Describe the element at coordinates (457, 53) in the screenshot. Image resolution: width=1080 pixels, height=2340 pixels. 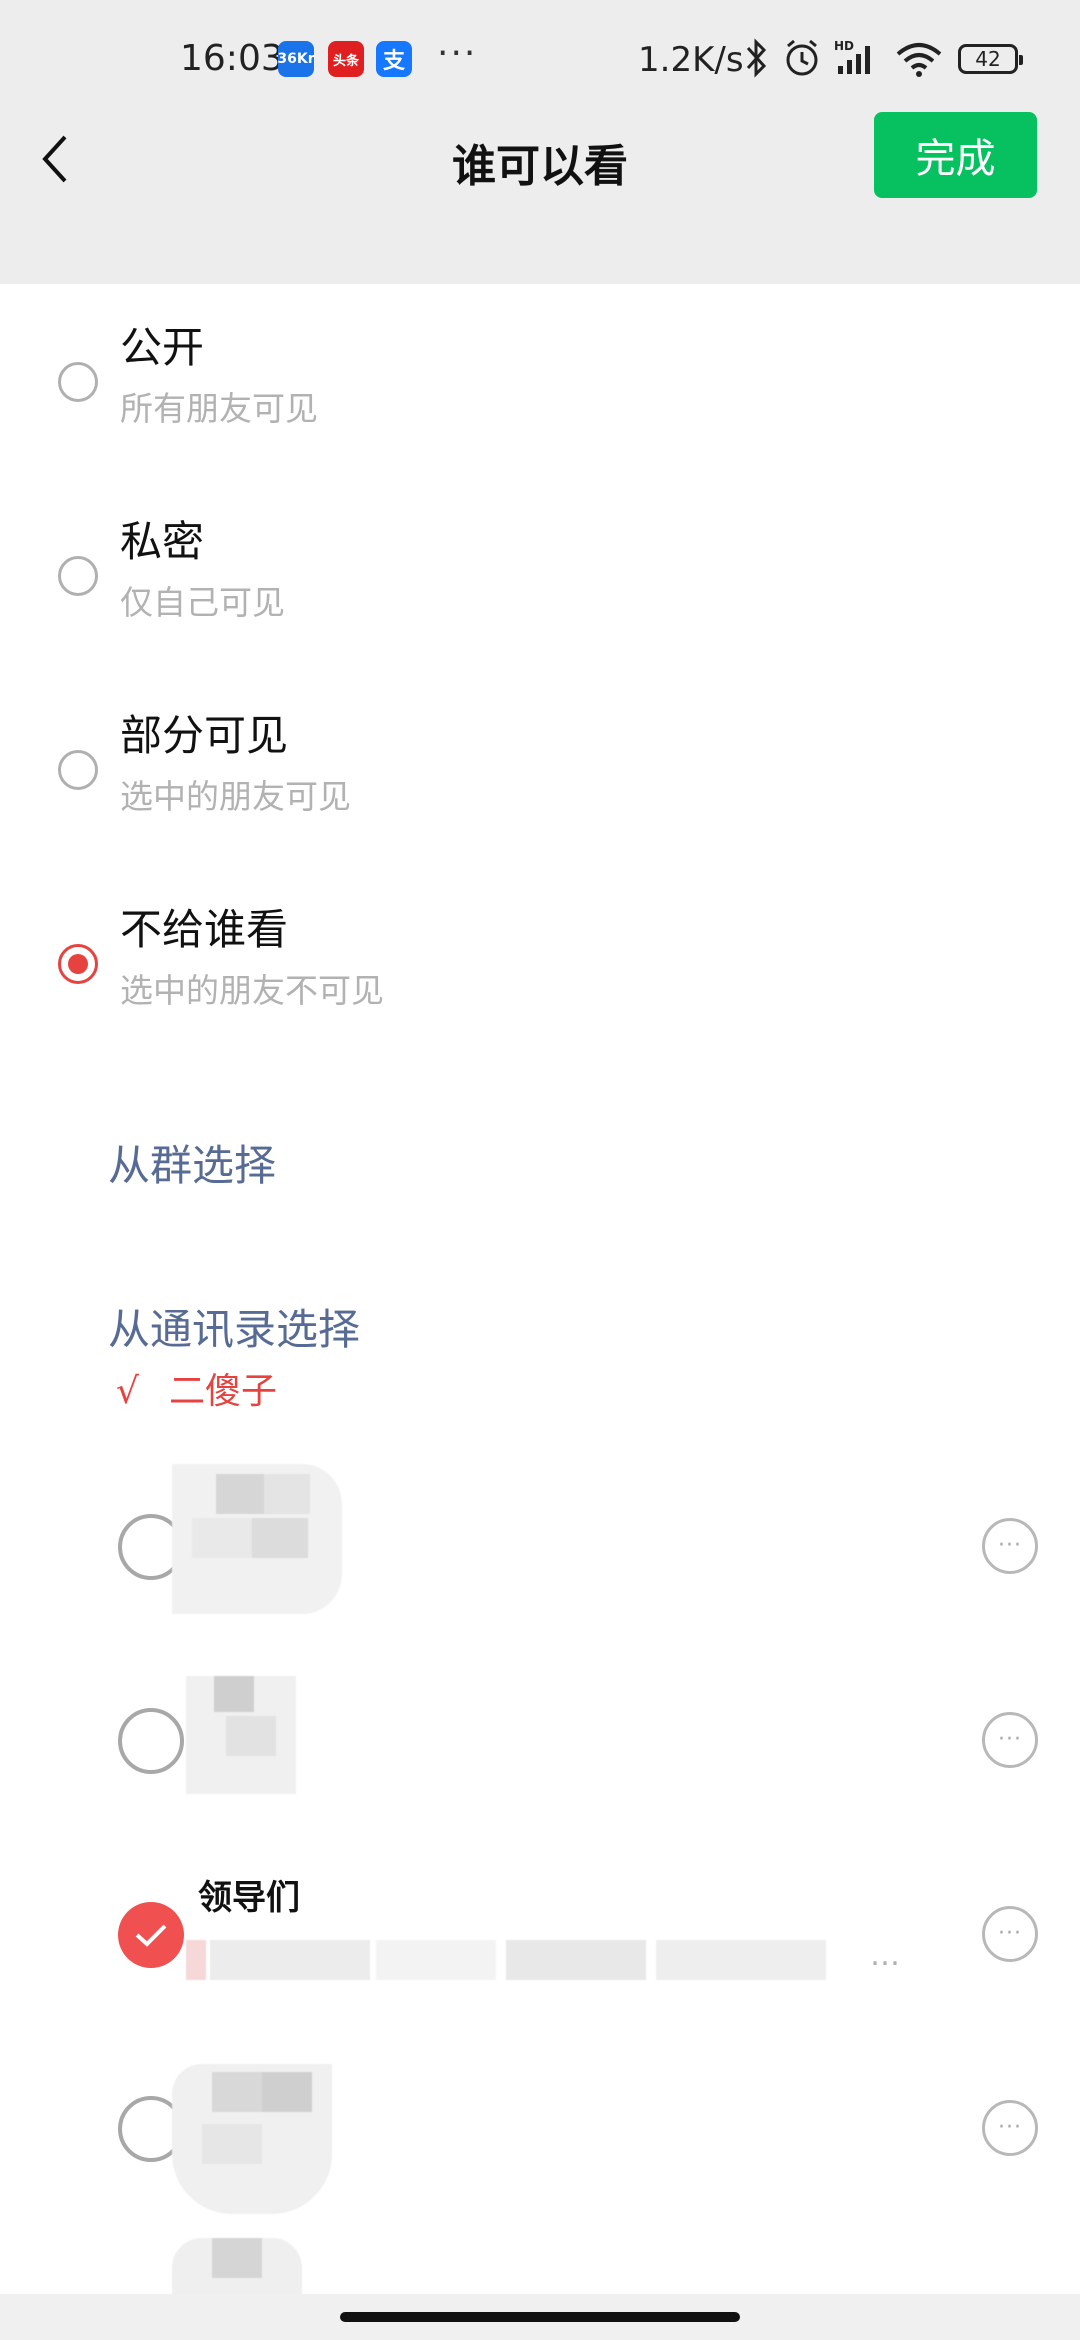
I see `more-notifications-icon: ···` at that location.